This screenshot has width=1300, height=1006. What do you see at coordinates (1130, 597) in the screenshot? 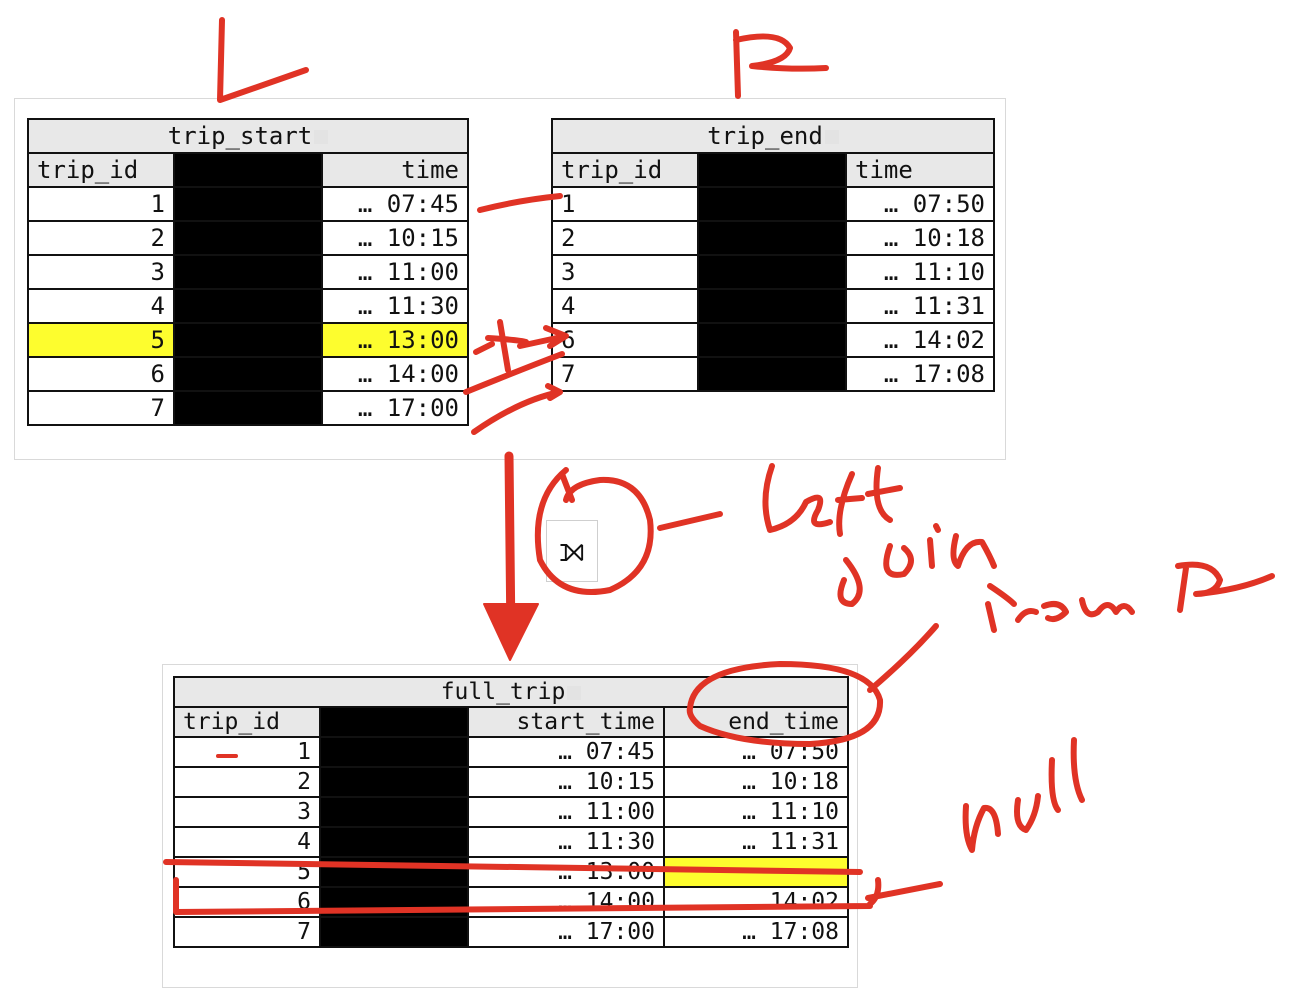
I see `from-r-ink` at bounding box center [1130, 597].